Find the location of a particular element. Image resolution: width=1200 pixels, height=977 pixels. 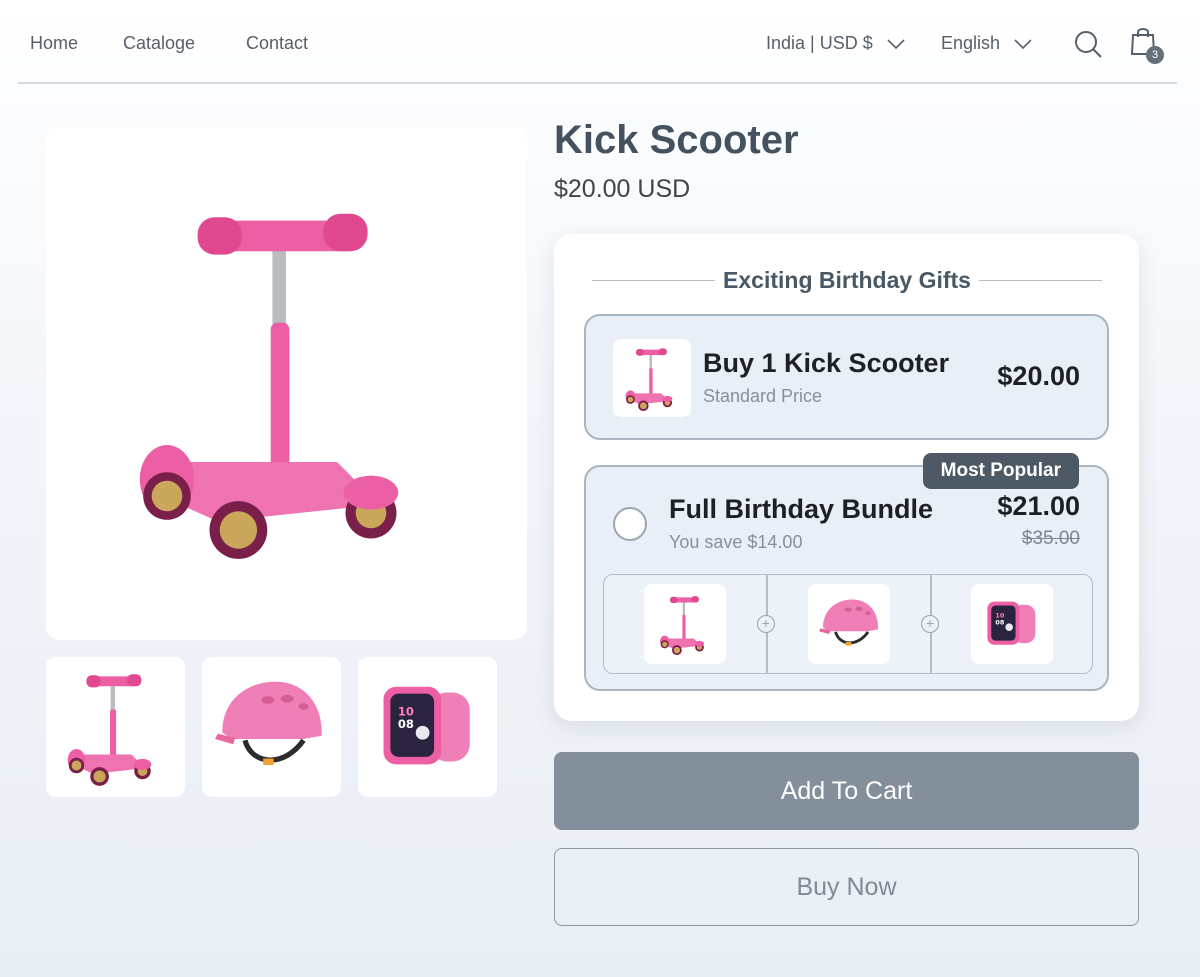

bundle-item-smartwatch is located at coordinates (1012, 624).